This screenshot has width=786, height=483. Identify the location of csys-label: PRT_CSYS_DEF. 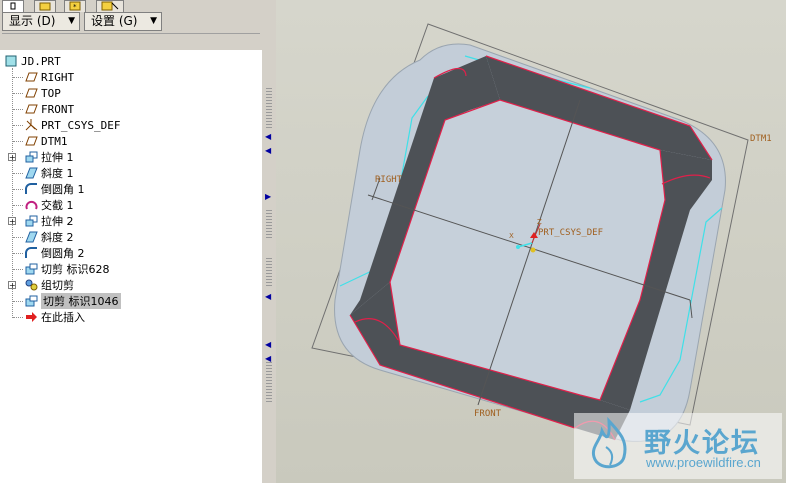
(571, 233).